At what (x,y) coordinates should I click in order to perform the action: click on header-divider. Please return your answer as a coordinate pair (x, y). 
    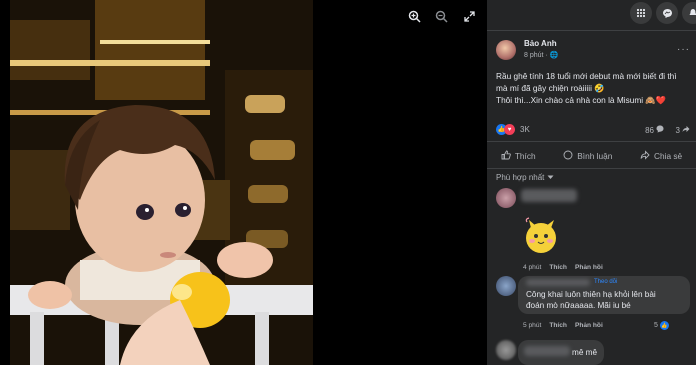
    Looking at the image, I should click on (591, 30).